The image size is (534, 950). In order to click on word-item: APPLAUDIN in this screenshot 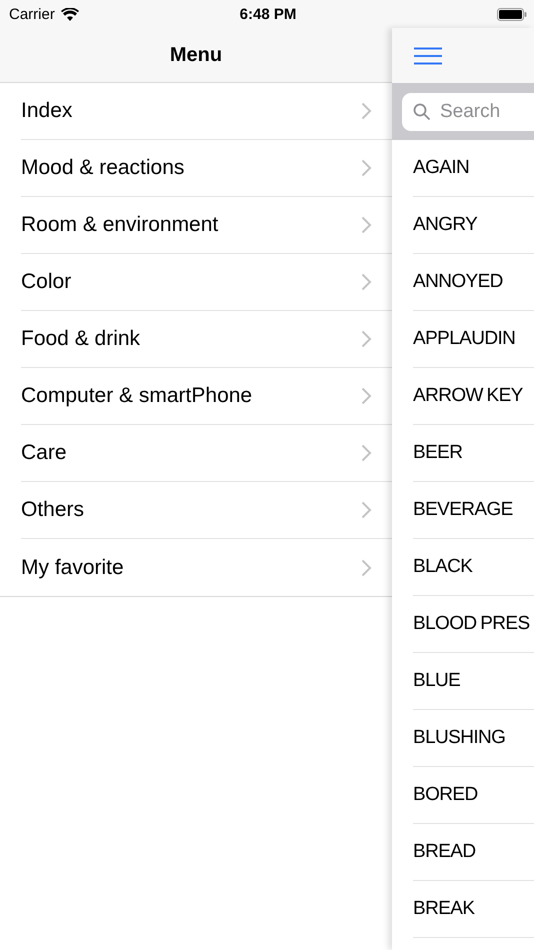, I will do `click(464, 339)`.